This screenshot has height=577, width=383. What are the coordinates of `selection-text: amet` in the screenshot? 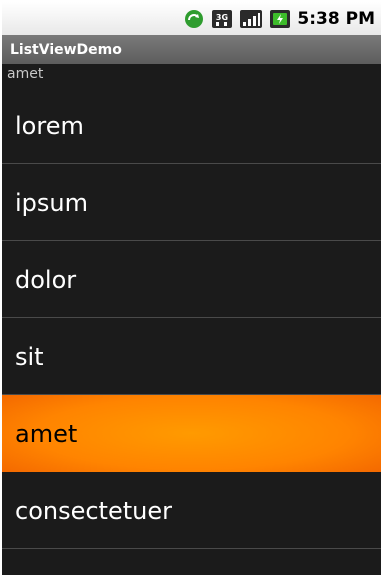 It's located at (25, 74).